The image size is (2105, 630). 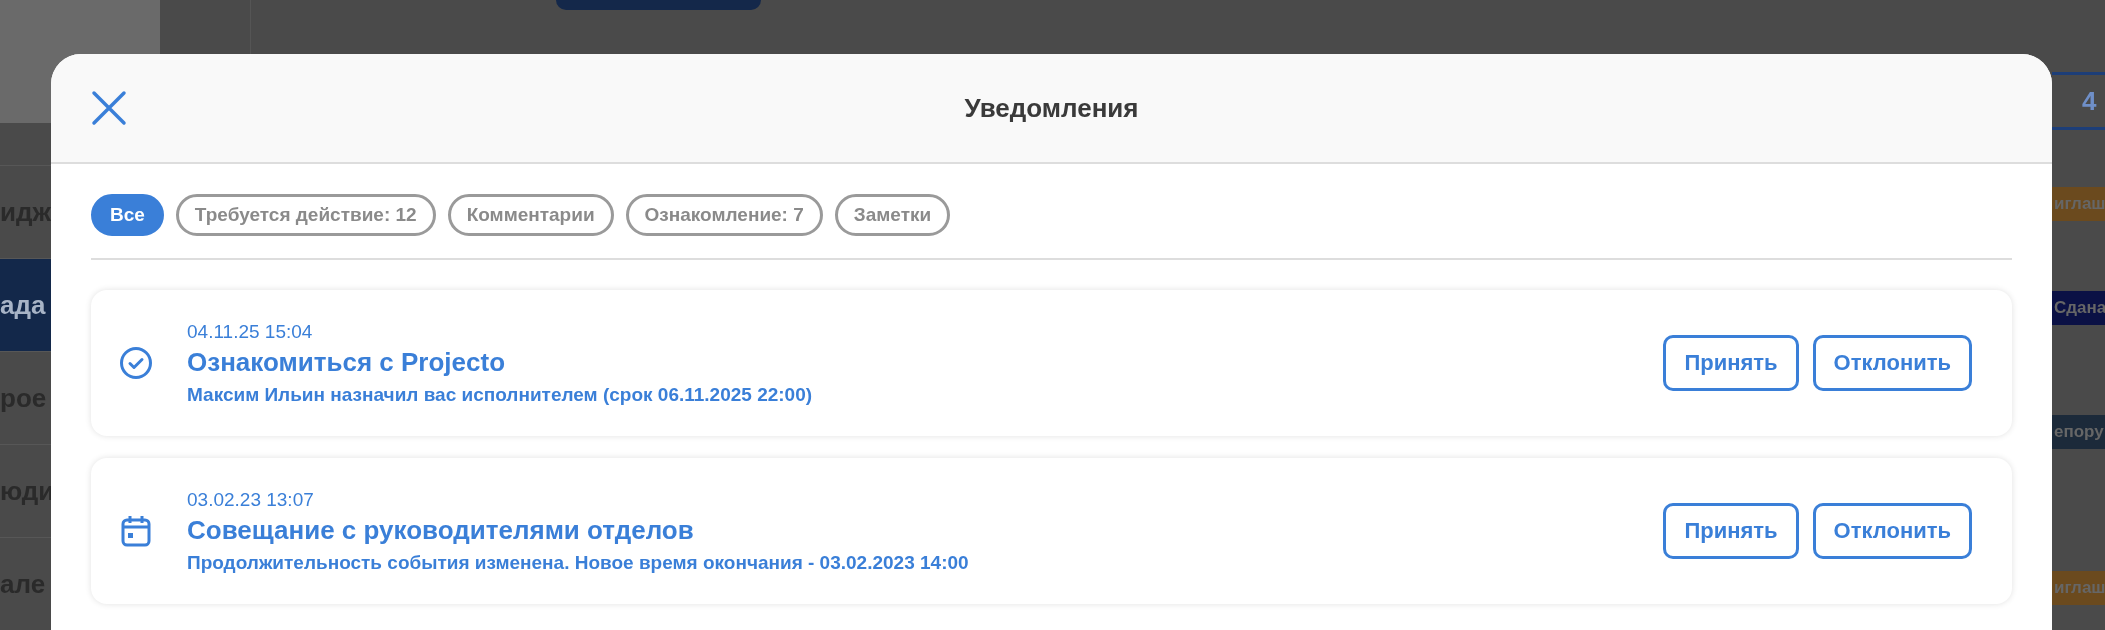 What do you see at coordinates (250, 331) in the screenshot?
I see `notification-time: 04.11.25 15:04` at bounding box center [250, 331].